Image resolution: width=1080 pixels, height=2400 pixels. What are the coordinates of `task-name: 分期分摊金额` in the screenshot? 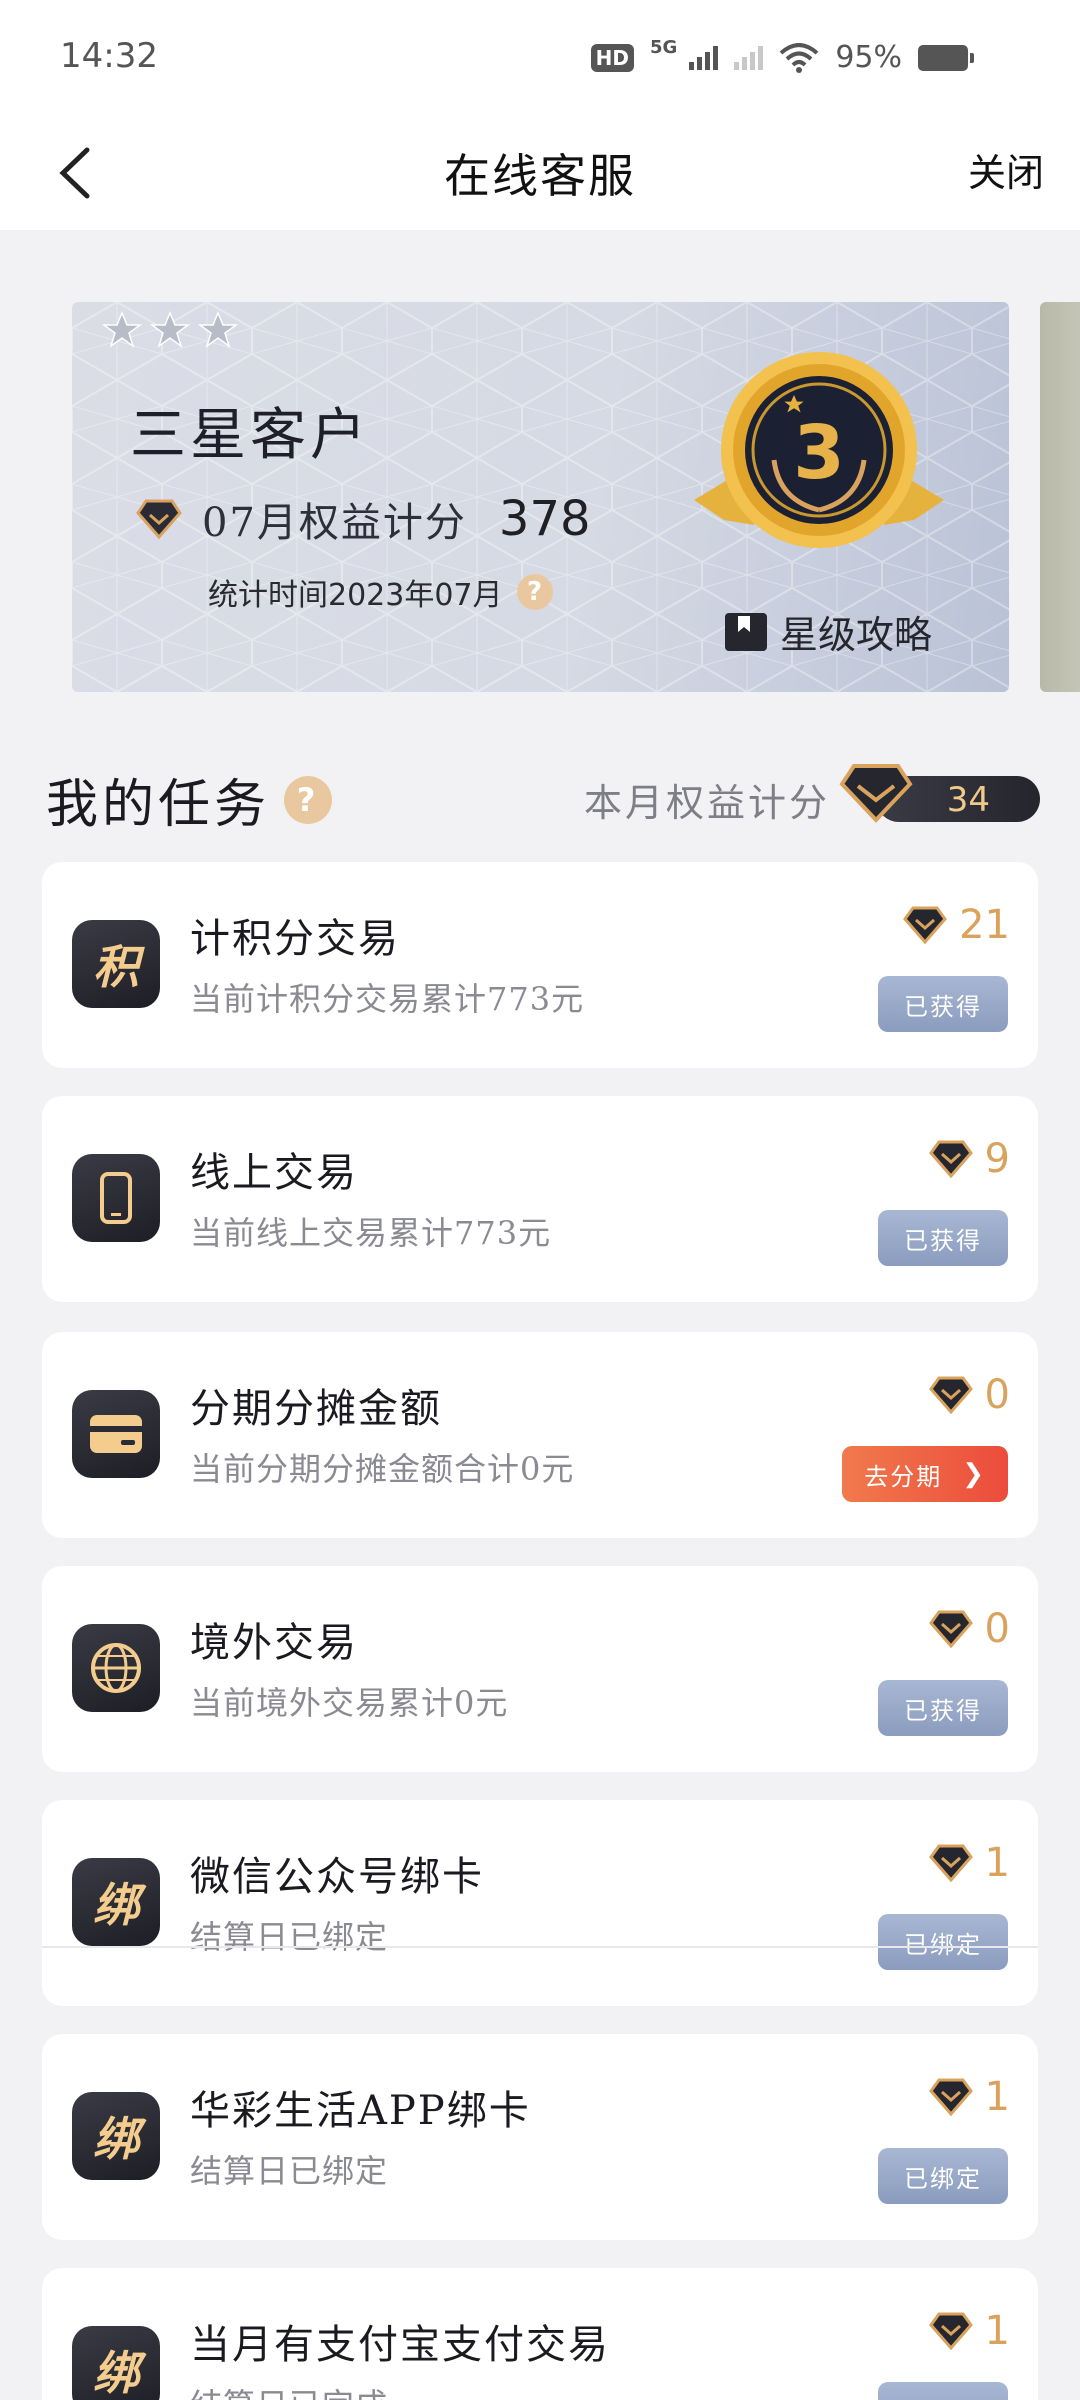 It's located at (316, 1409).